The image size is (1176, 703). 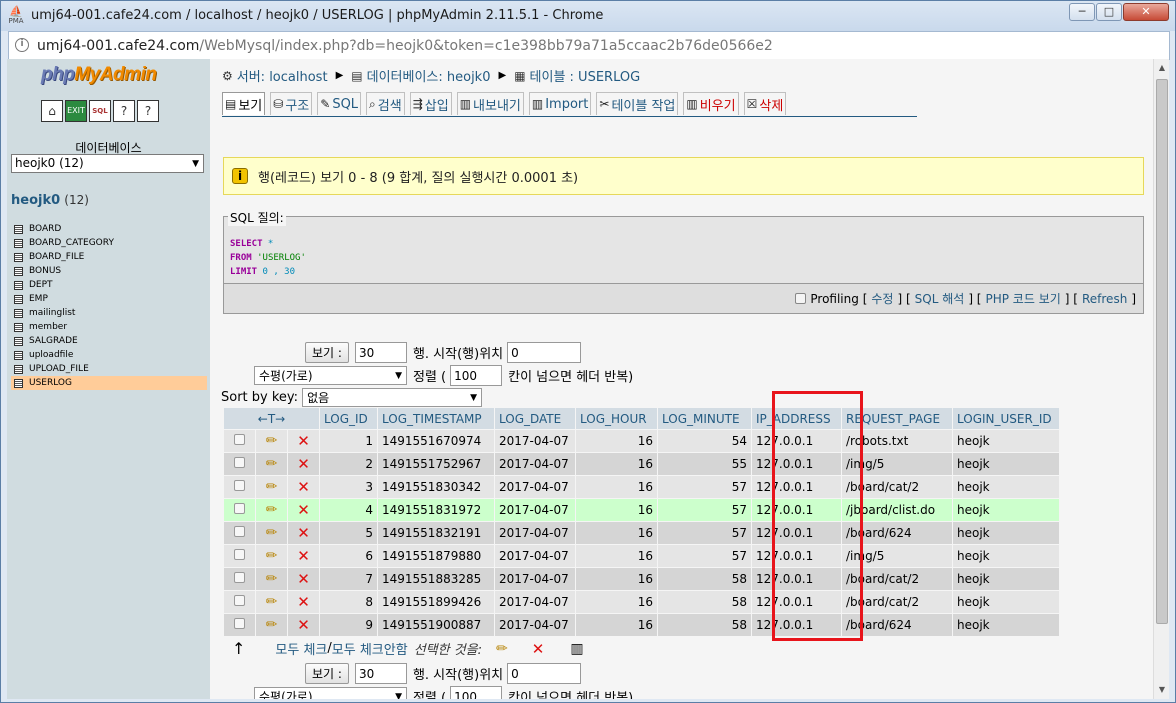 I want to click on table-item-uploadfile: uploadfile, so click(x=109, y=355).